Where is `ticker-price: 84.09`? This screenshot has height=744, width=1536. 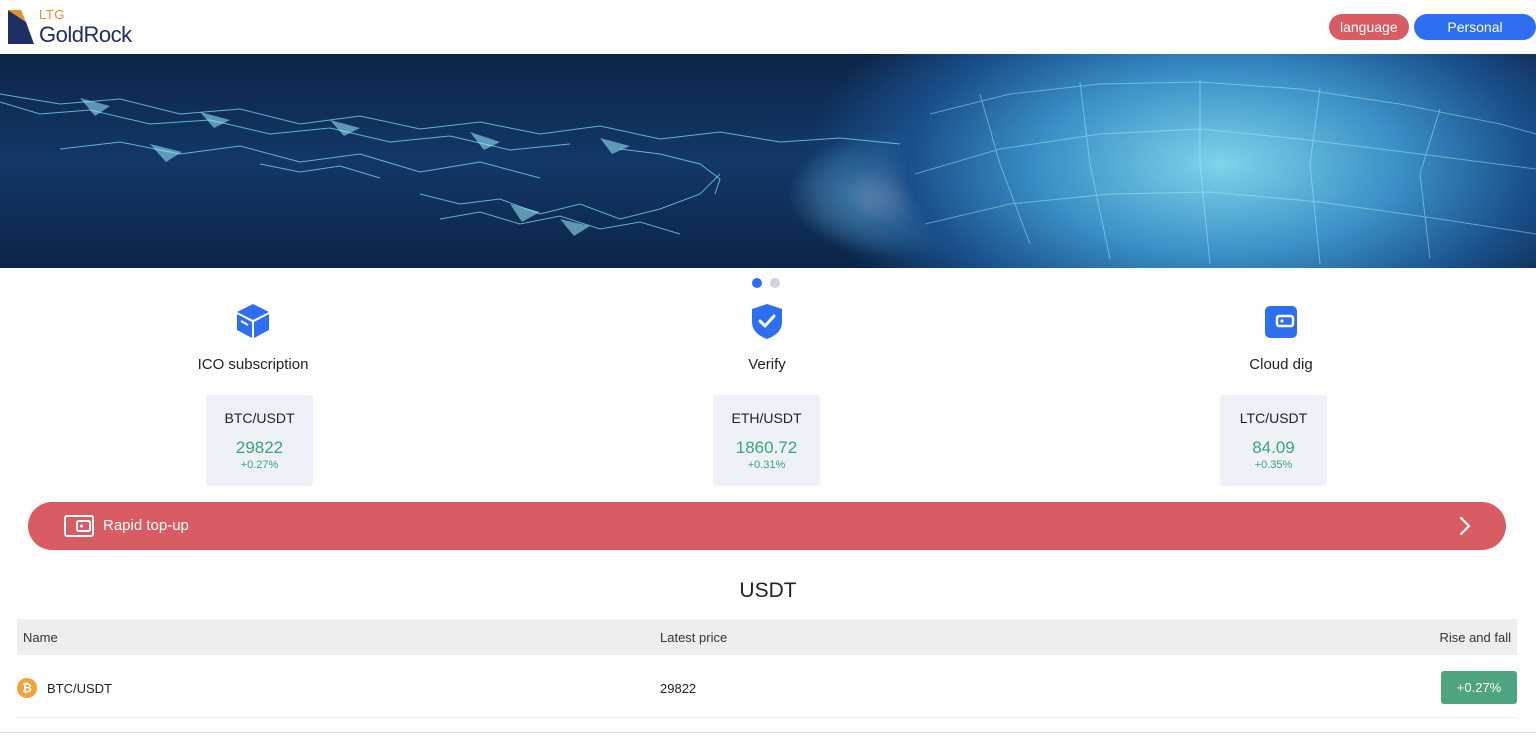 ticker-price: 84.09 is located at coordinates (1273, 447).